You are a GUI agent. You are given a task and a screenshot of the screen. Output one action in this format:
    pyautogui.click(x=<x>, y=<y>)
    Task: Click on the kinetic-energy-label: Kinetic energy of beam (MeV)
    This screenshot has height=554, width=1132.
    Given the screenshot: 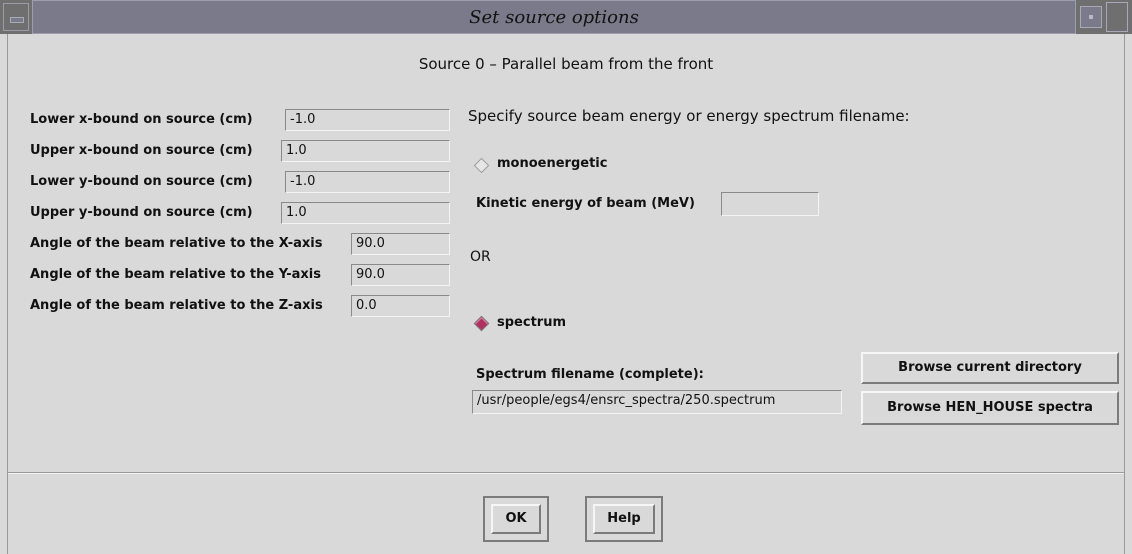 What is the action you would take?
    pyautogui.click(x=585, y=203)
    